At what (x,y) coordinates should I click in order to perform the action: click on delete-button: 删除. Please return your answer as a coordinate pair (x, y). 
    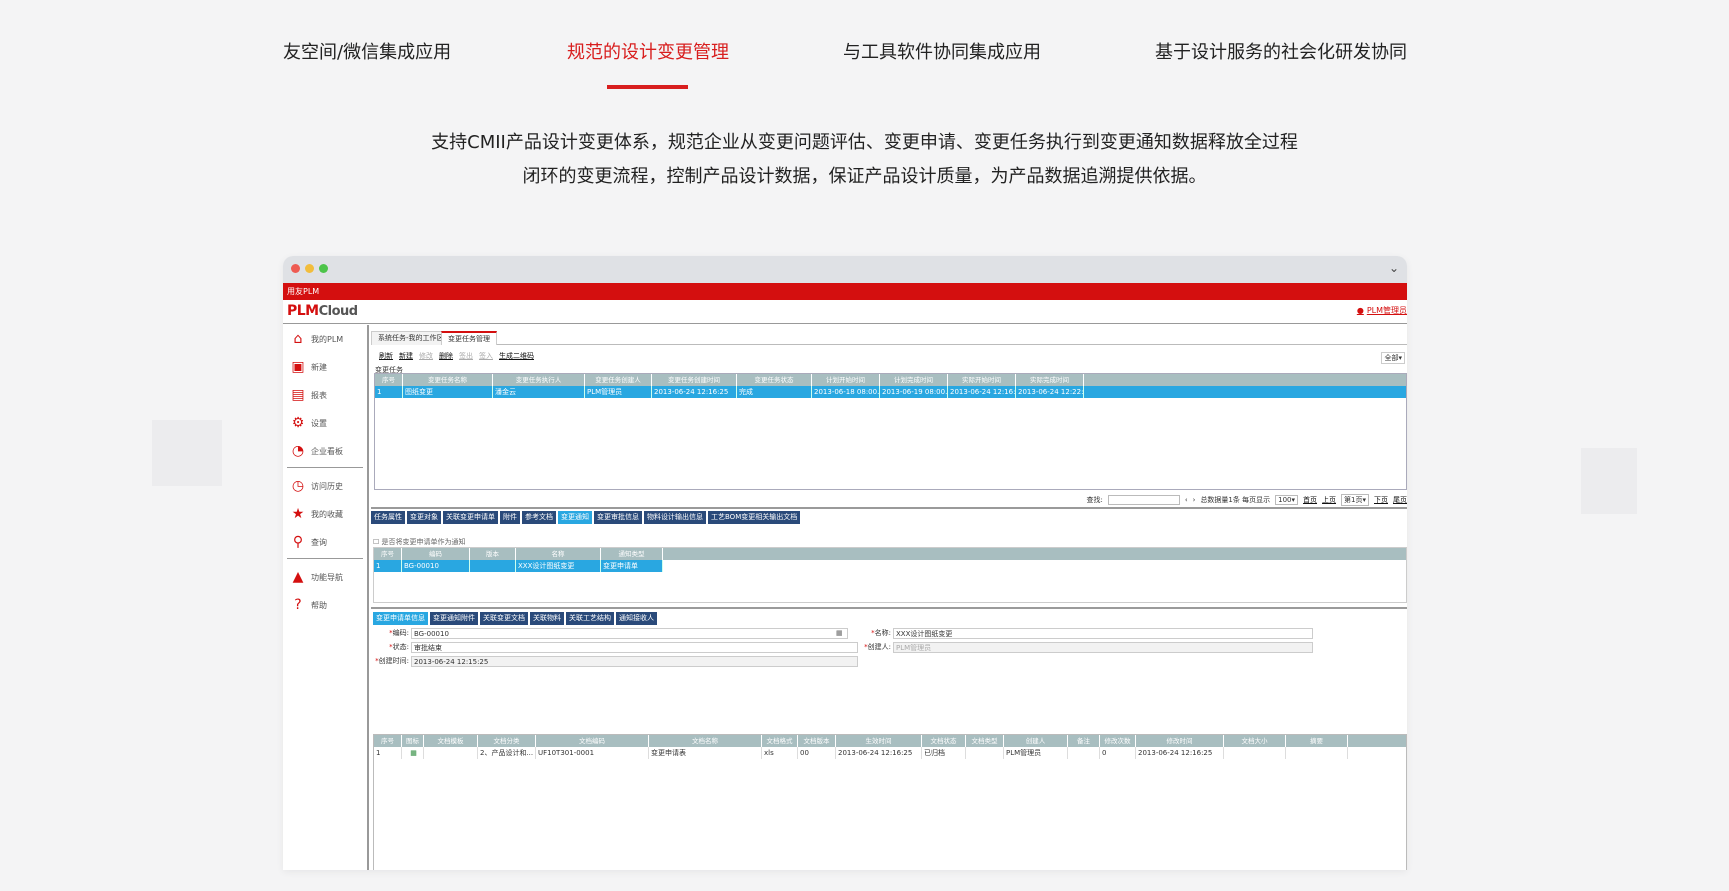
    Looking at the image, I should click on (446, 356).